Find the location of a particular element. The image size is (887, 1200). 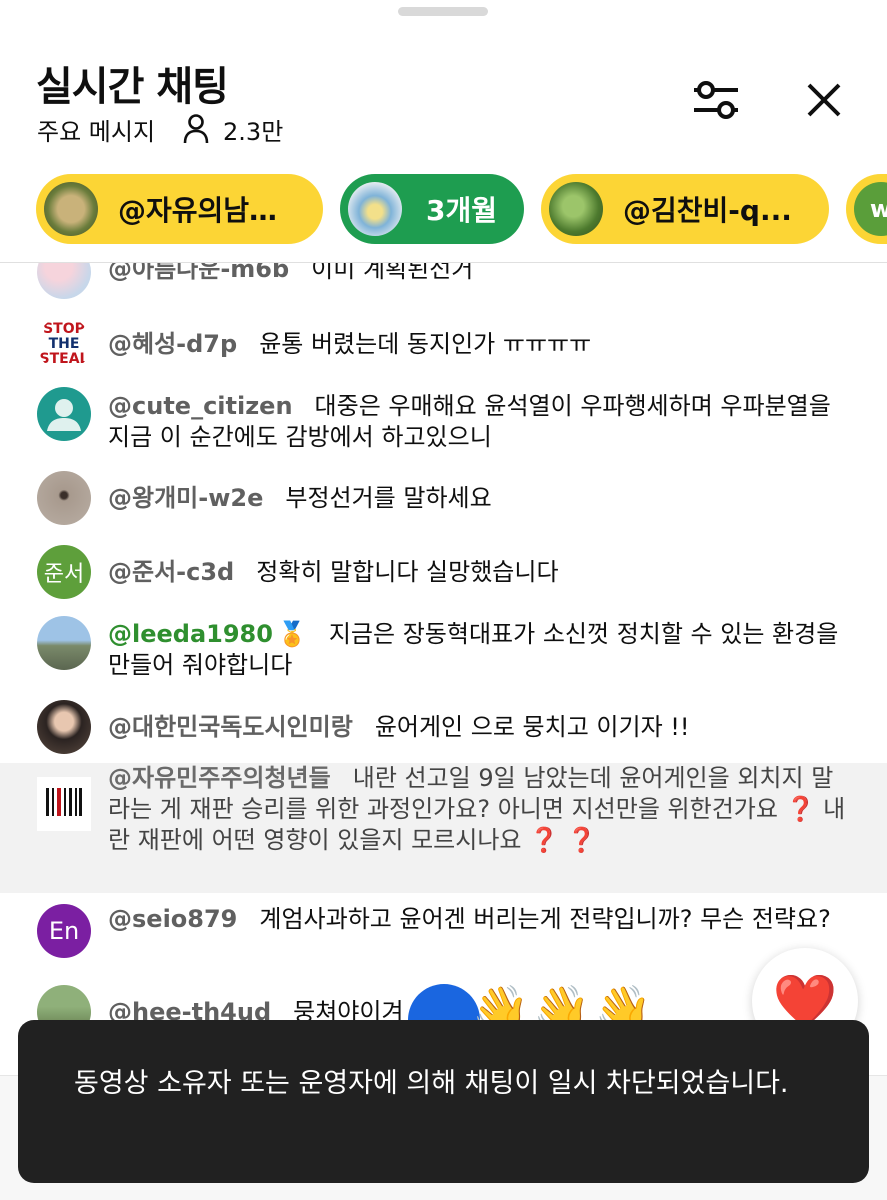

message-text: @대한민국독도시인미랑 윤어게인 으로 뭉치고 이기자 !! is located at coordinates (478, 727).